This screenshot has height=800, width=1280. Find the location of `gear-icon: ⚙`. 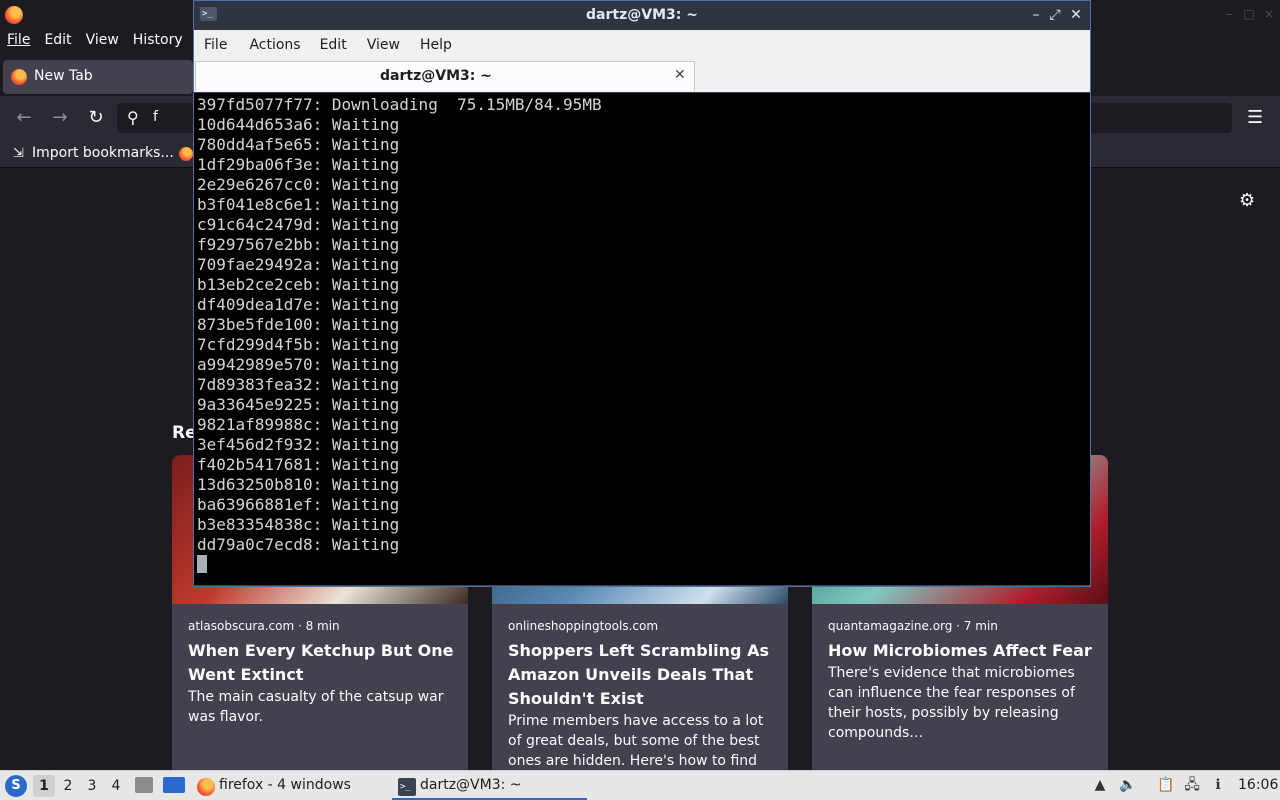

gear-icon: ⚙ is located at coordinates (1247, 200).